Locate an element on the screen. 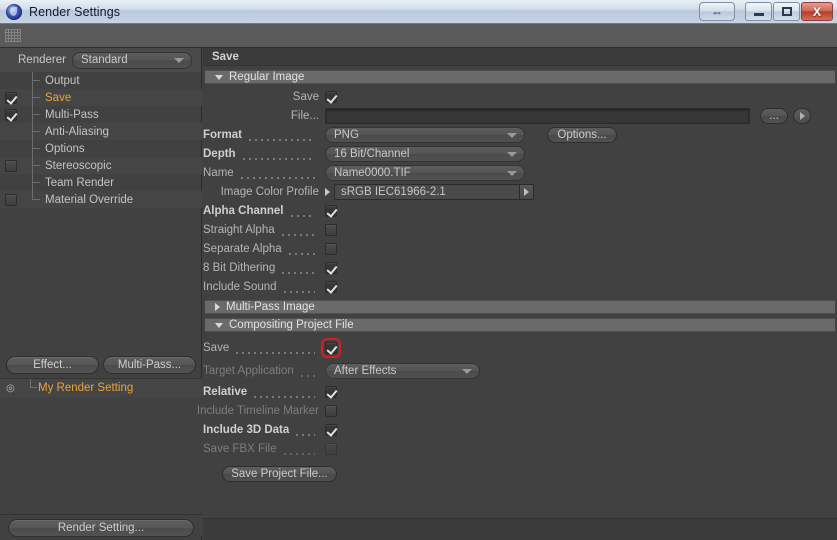 This screenshot has height=540, width=837. materialoverride-checkbox-slot is located at coordinates (11, 199).